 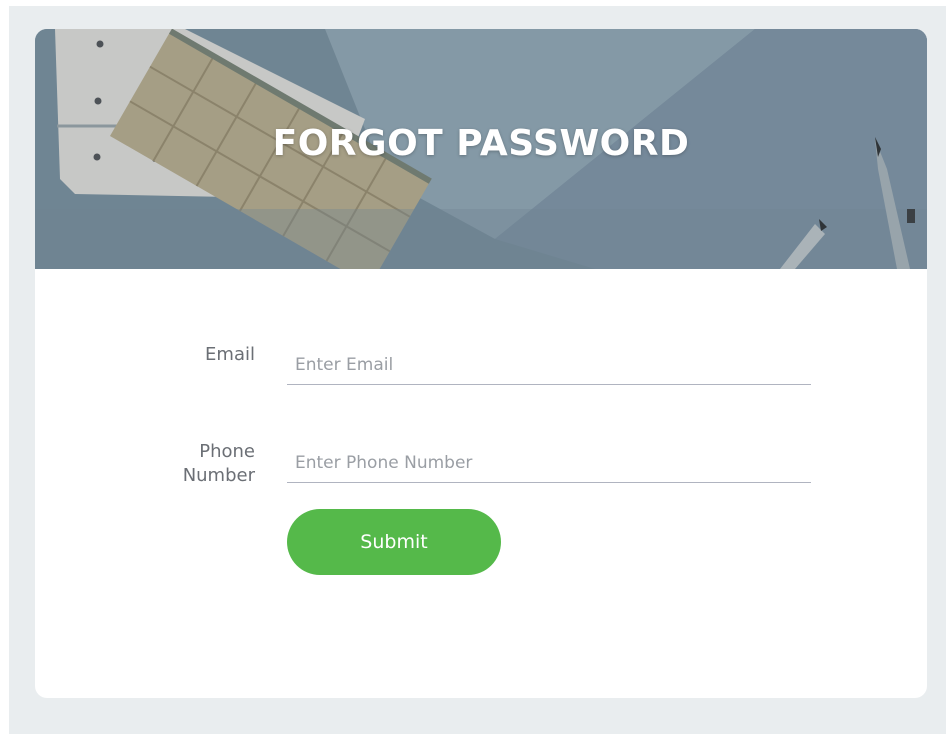 What do you see at coordinates (230, 354) in the screenshot?
I see `email-label: Email` at bounding box center [230, 354].